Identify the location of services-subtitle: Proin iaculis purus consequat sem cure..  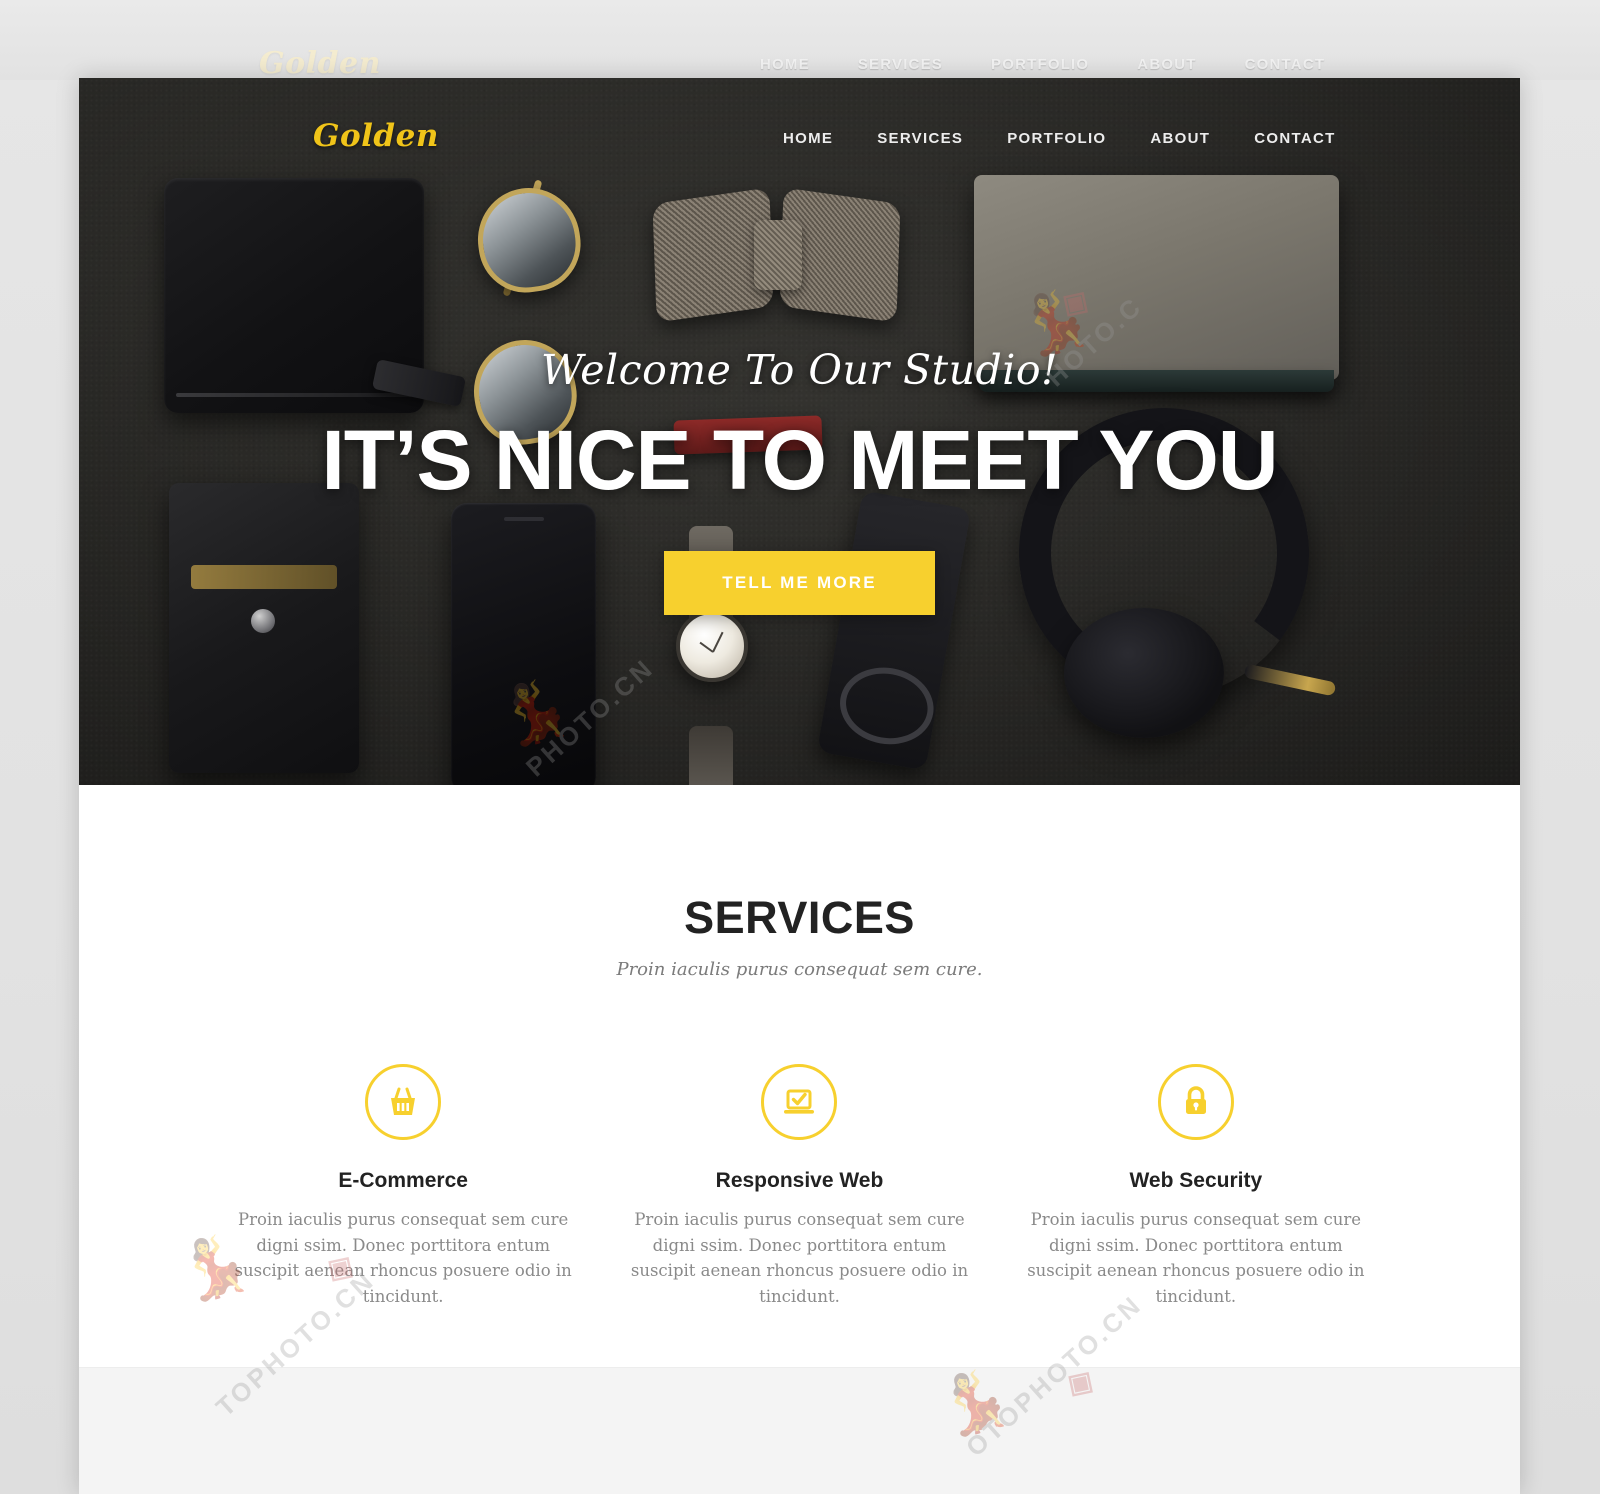
(799, 969).